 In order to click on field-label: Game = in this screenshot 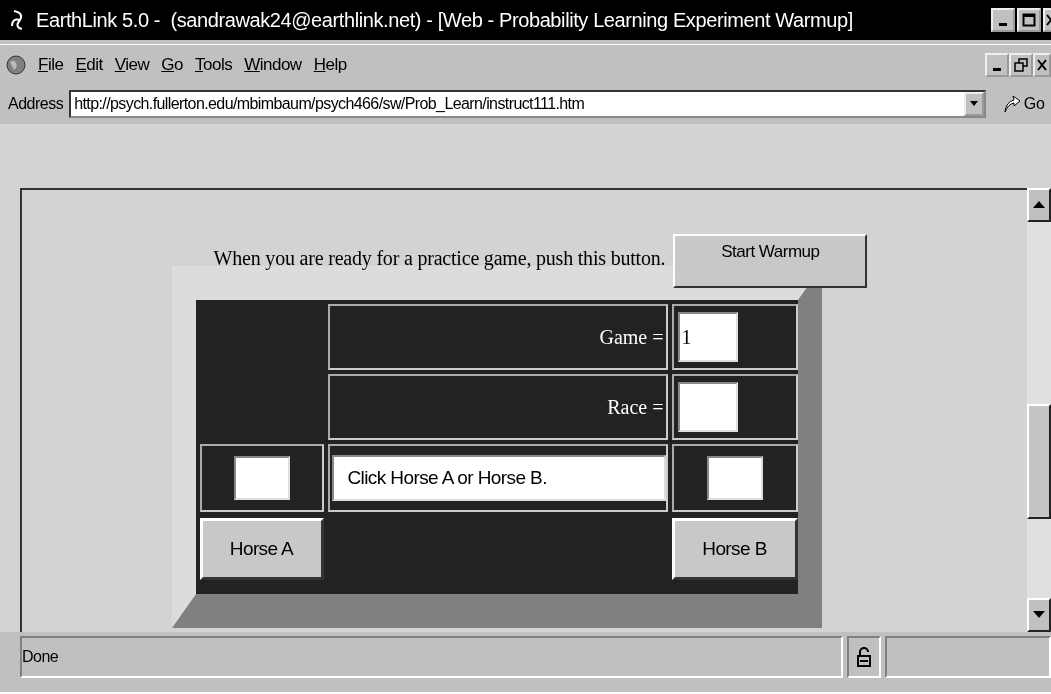, I will do `click(631, 337)`.